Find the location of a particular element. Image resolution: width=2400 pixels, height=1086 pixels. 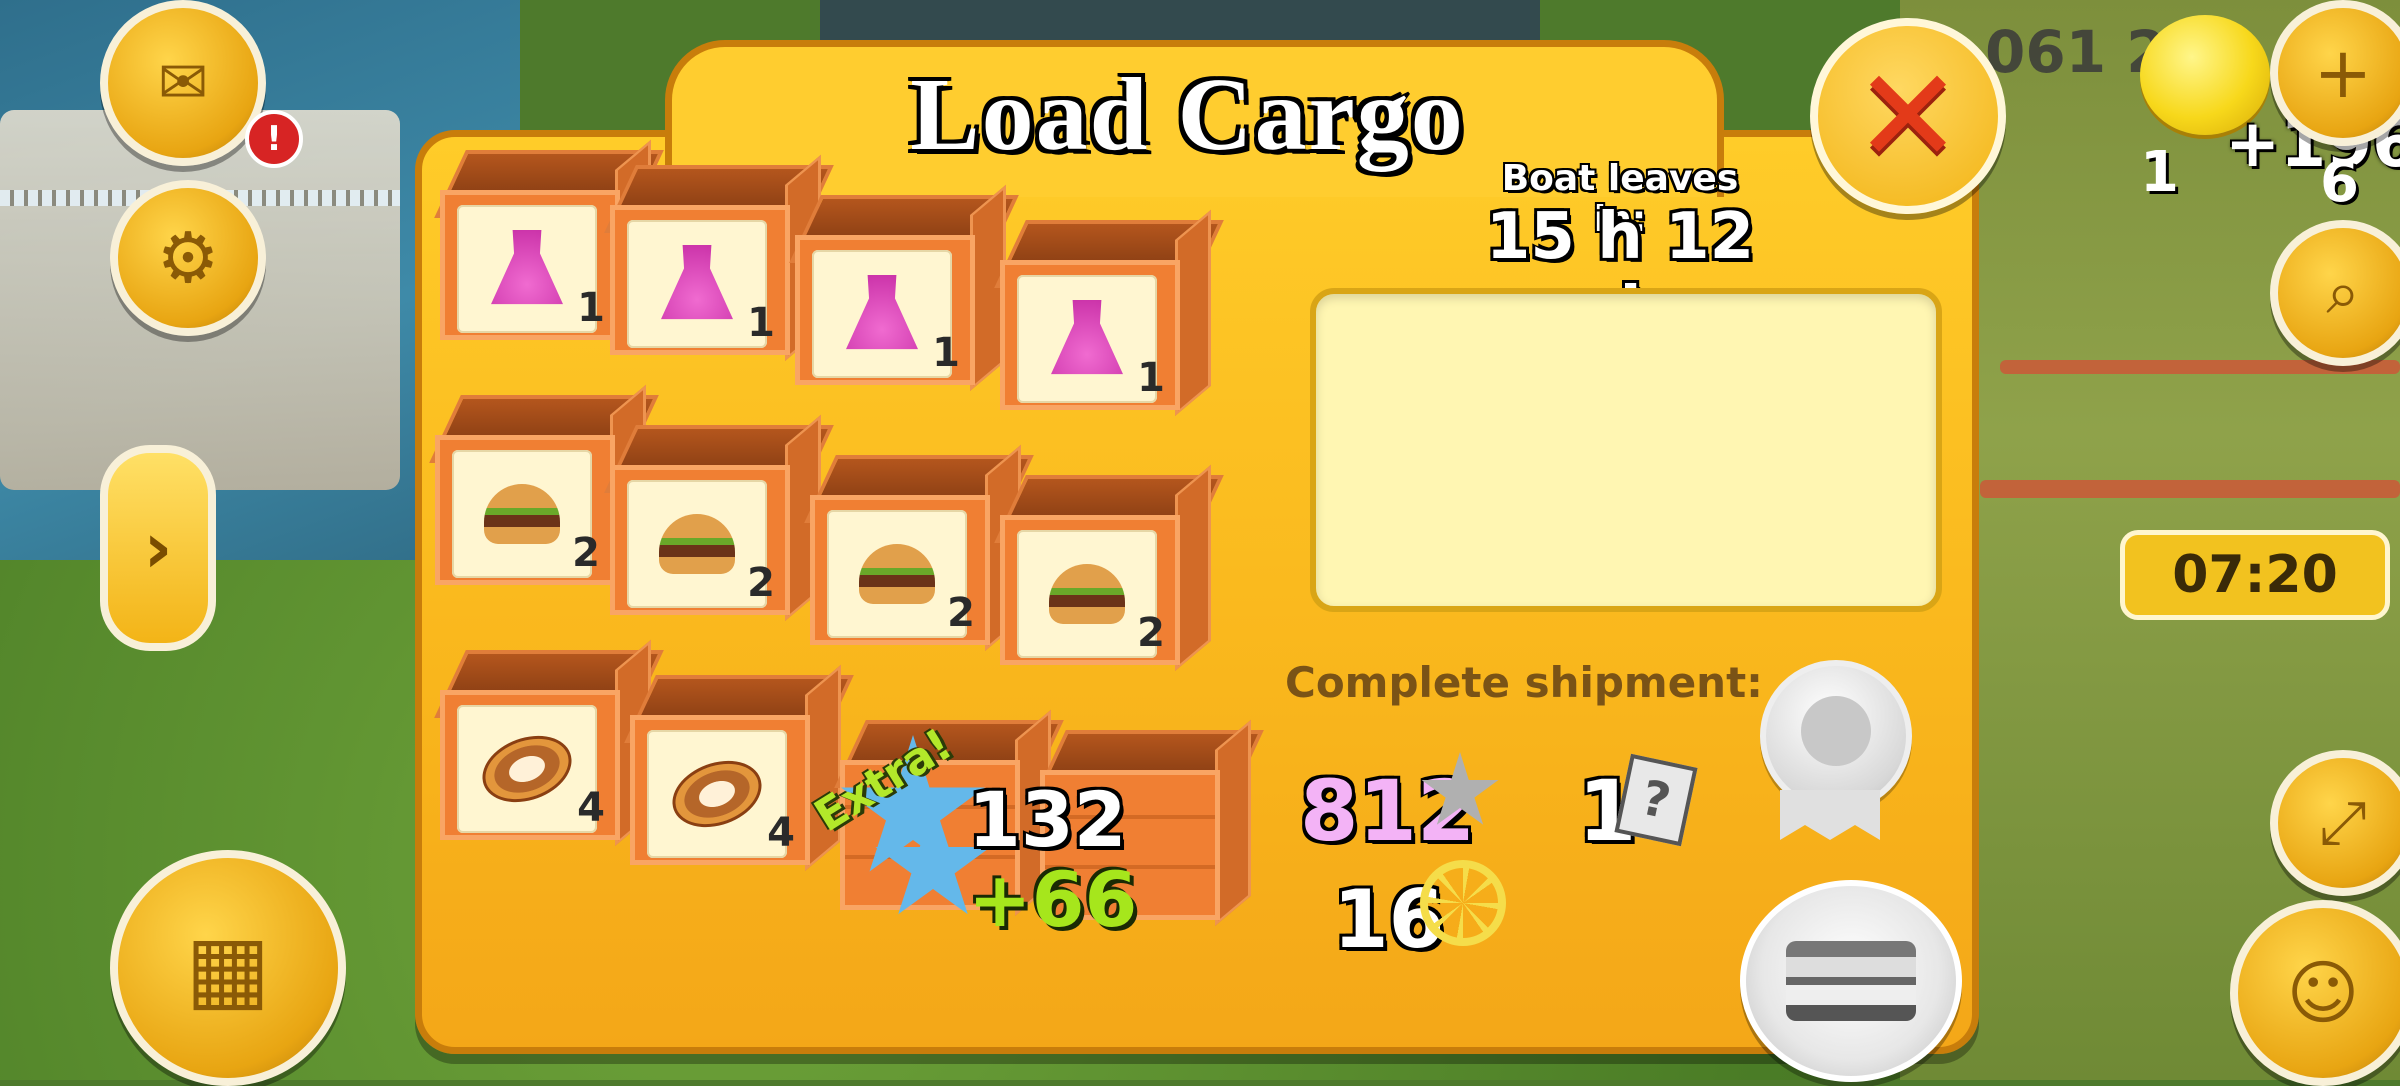

alert-text: ! is located at coordinates (274, 139).